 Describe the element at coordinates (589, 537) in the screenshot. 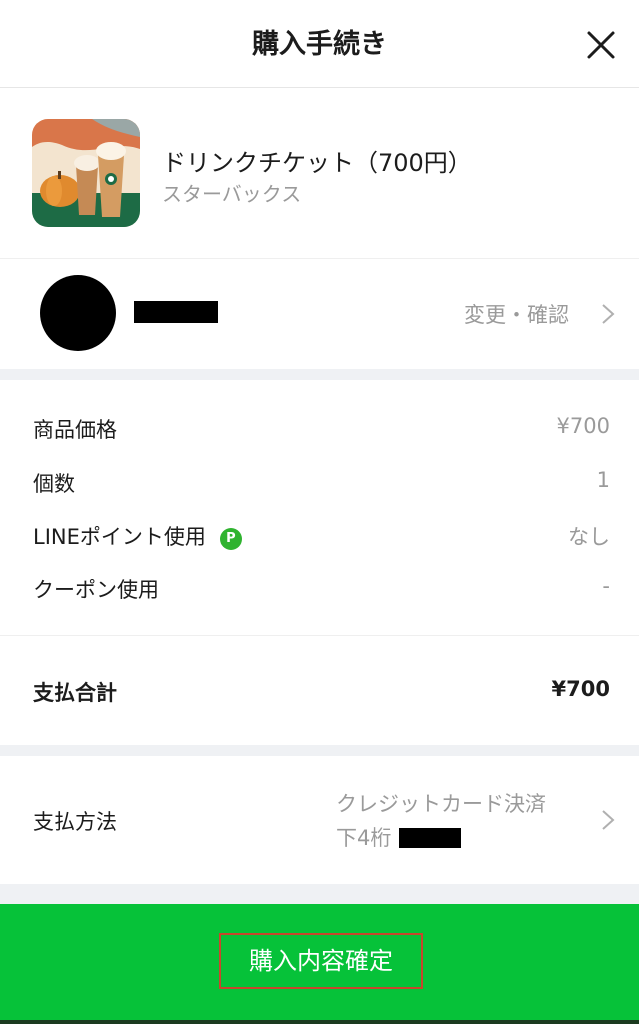

I see `row-value: なし` at that location.